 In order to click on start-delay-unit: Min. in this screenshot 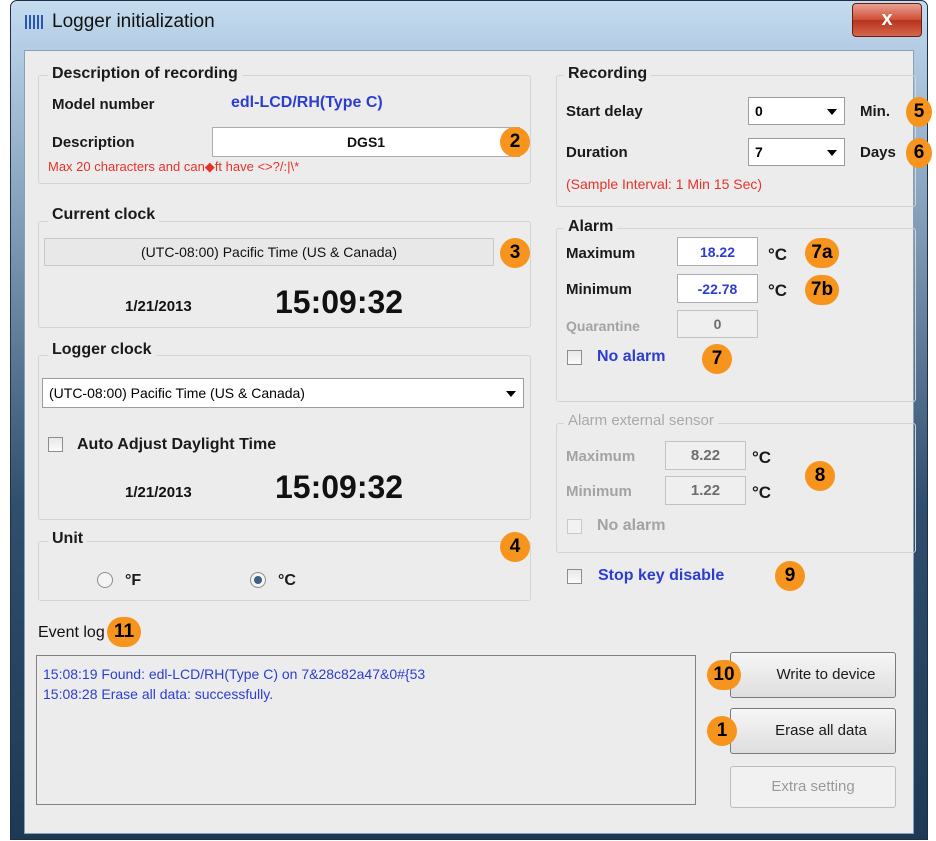, I will do `click(875, 111)`.